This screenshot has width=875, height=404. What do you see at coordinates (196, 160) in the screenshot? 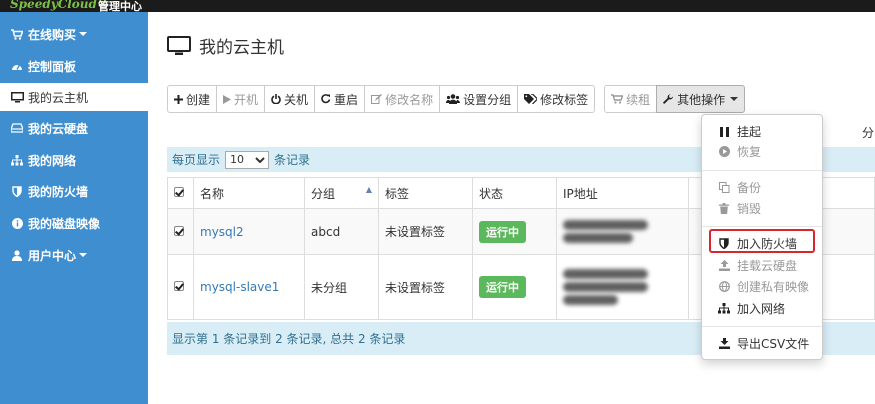
I see `page-size-prefix: 每页显示` at bounding box center [196, 160].